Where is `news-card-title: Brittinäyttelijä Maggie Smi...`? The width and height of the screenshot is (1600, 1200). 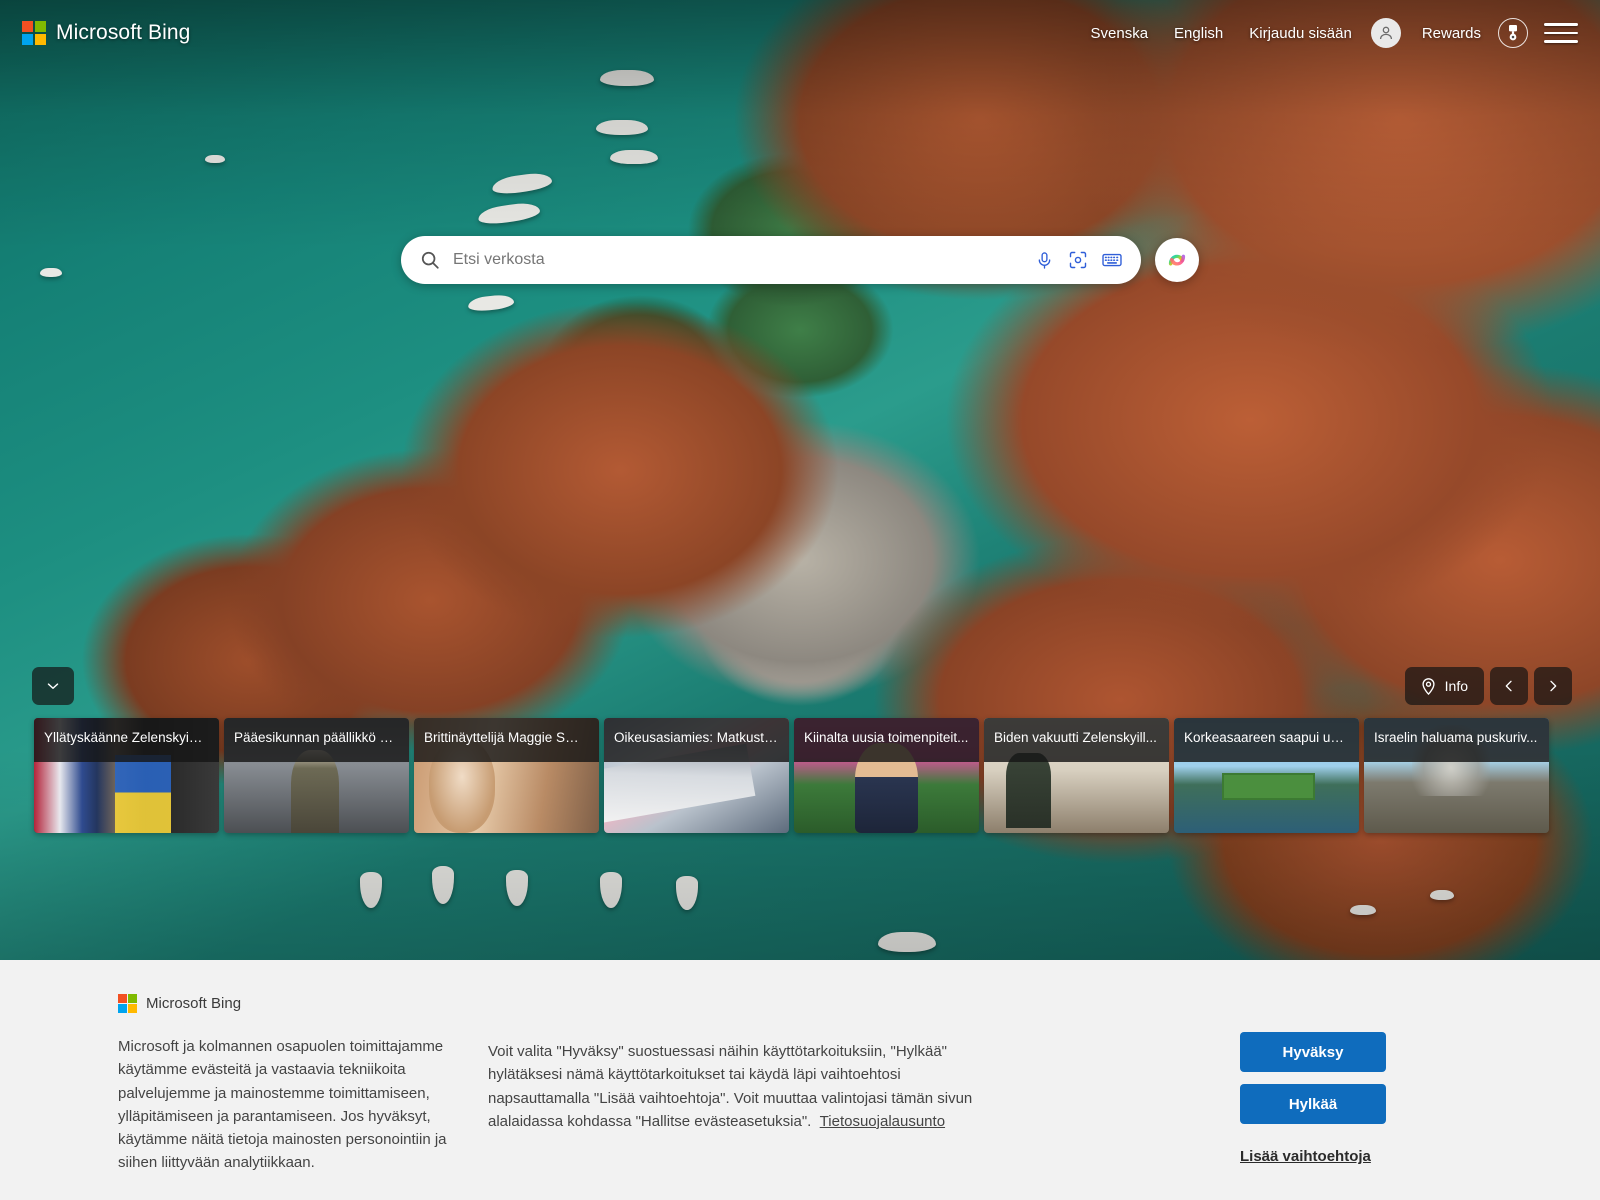
news-card-title: Brittinäyttelijä Maggie Smi... is located at coordinates (506, 740).